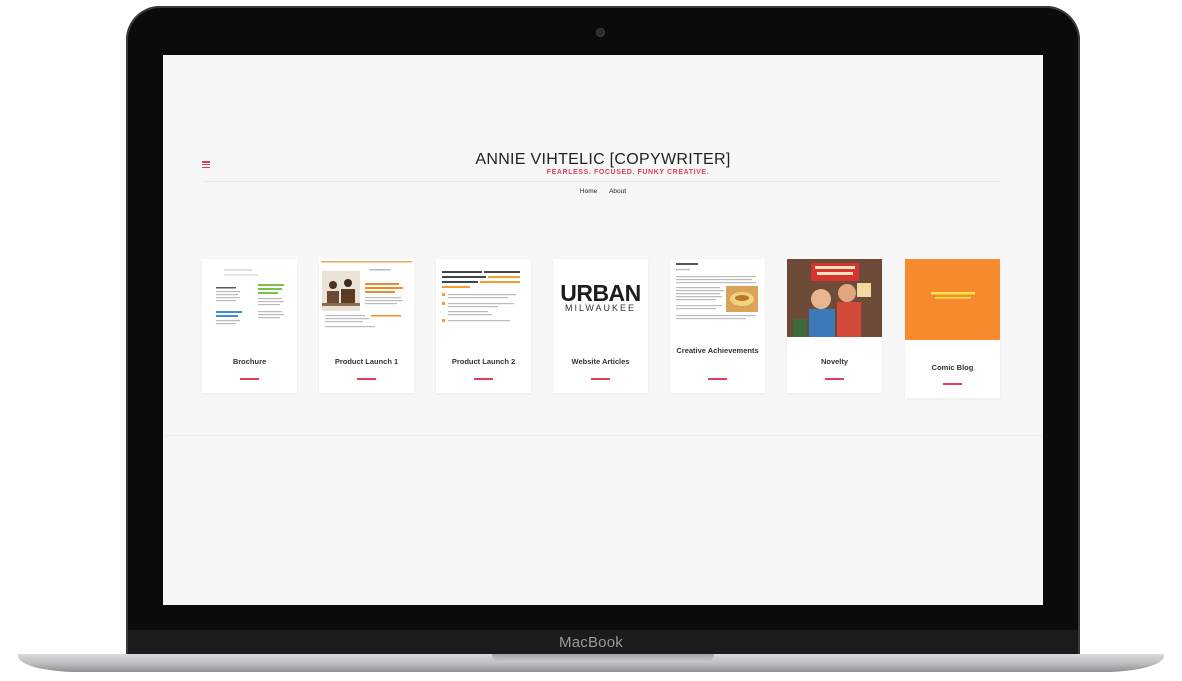 The image size is (1182, 681). I want to click on card-label: Creative Achievements, so click(717, 350).